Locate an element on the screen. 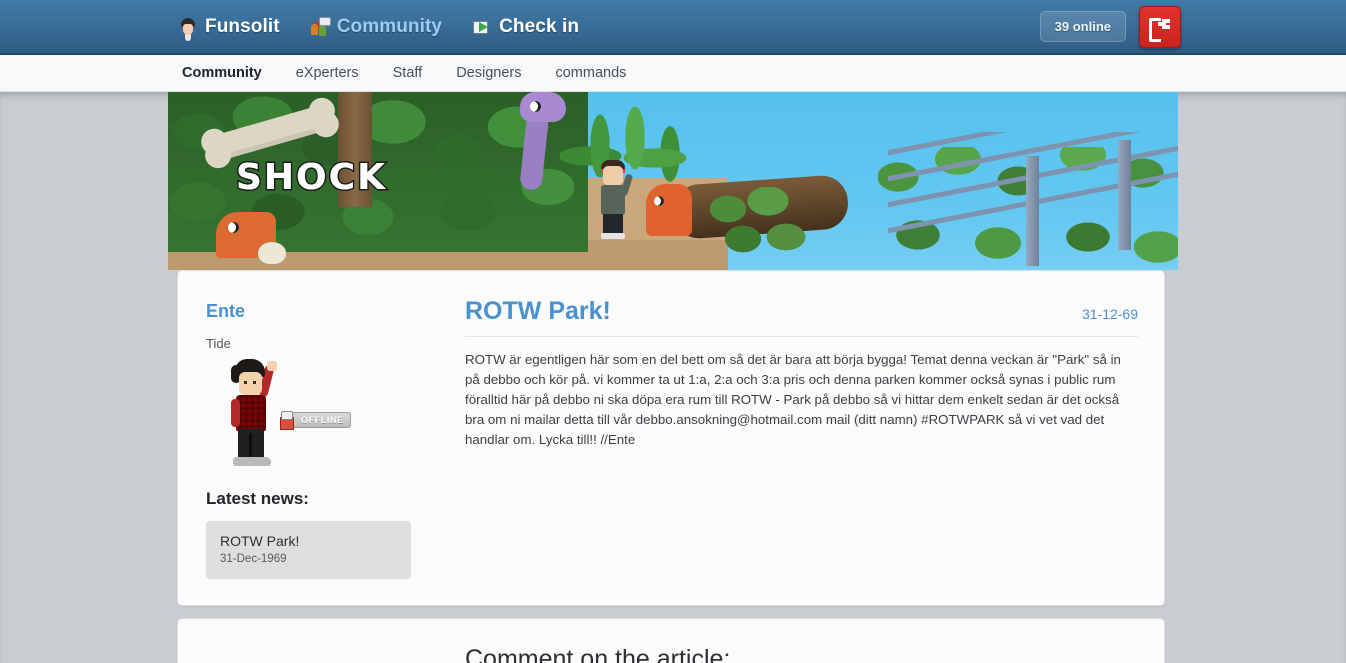  nav-link-community: Community is located at coordinates (376, 27).